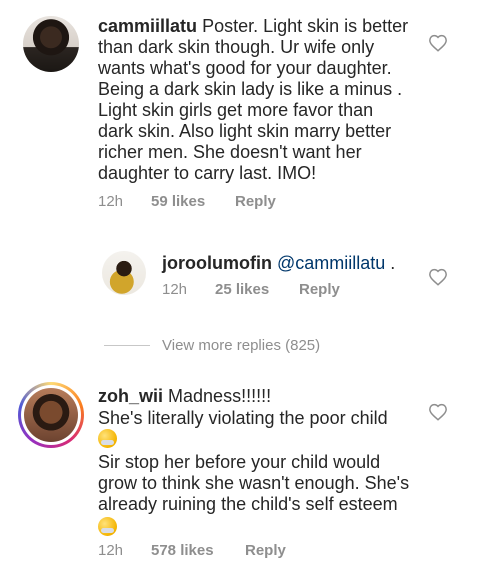 The width and height of the screenshot is (480, 570). I want to click on username-joroolumofin: joroolumofin, so click(217, 263).